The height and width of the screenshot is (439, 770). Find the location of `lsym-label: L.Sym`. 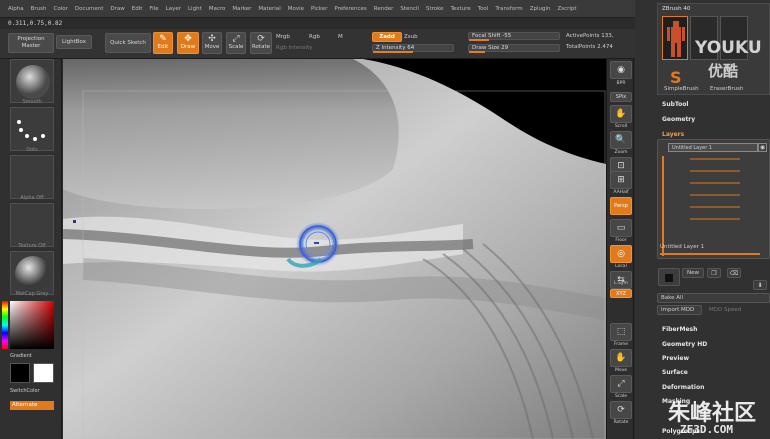

lsym-label: L.Sym is located at coordinates (621, 283).